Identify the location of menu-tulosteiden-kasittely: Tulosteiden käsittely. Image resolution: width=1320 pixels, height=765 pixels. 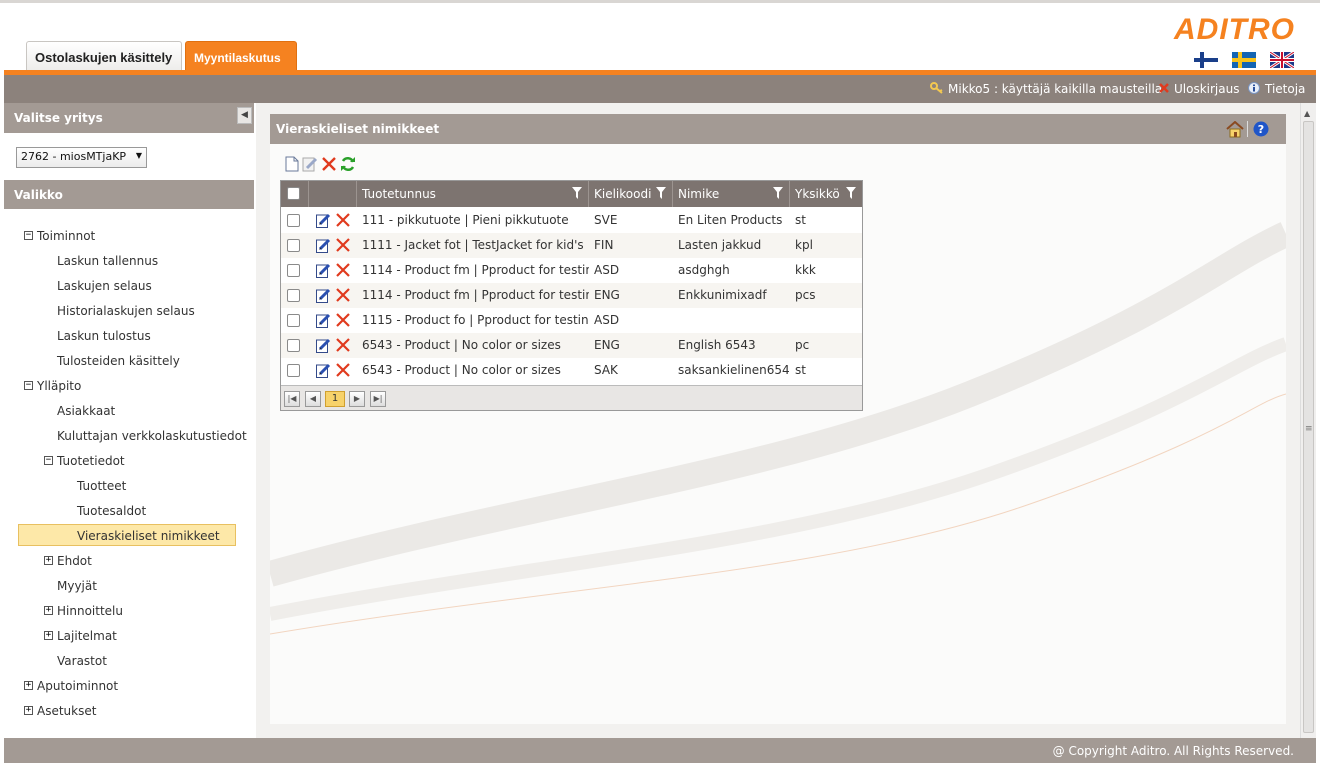
(118, 361).